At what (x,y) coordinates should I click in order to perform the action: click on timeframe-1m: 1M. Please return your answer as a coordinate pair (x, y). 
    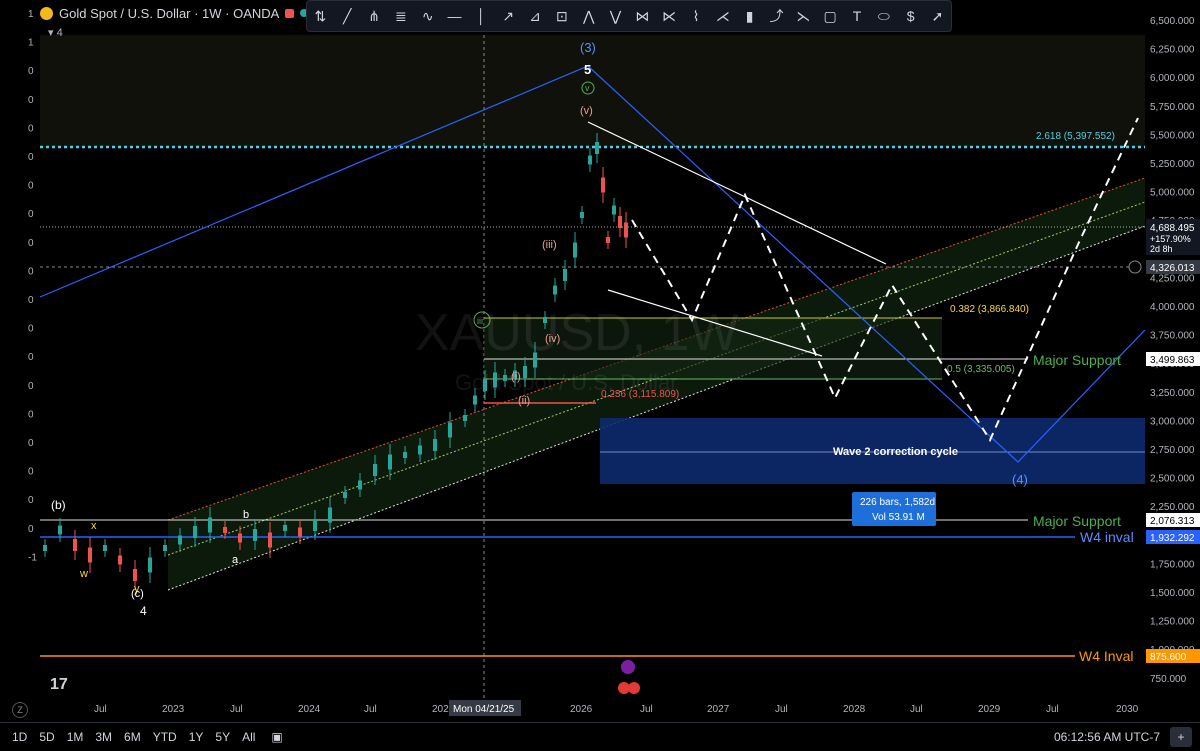
    Looking at the image, I should click on (75, 737).